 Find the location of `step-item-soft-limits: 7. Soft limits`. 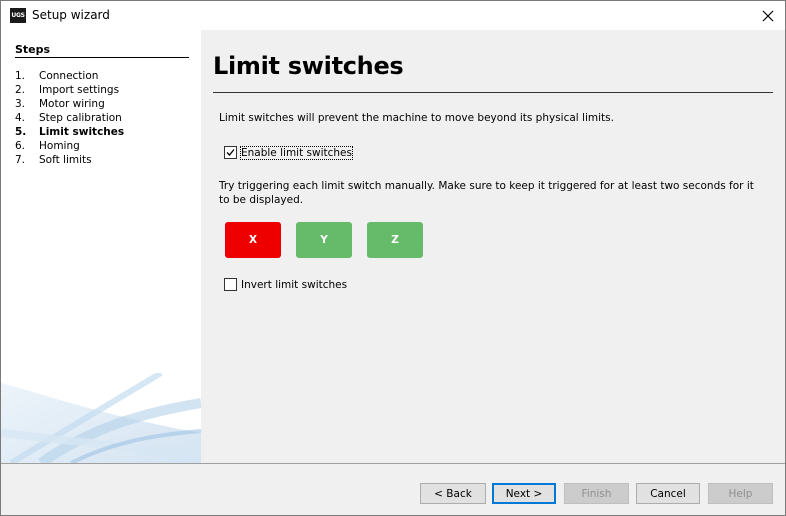

step-item-soft-limits: 7. Soft limits is located at coordinates (53, 160).